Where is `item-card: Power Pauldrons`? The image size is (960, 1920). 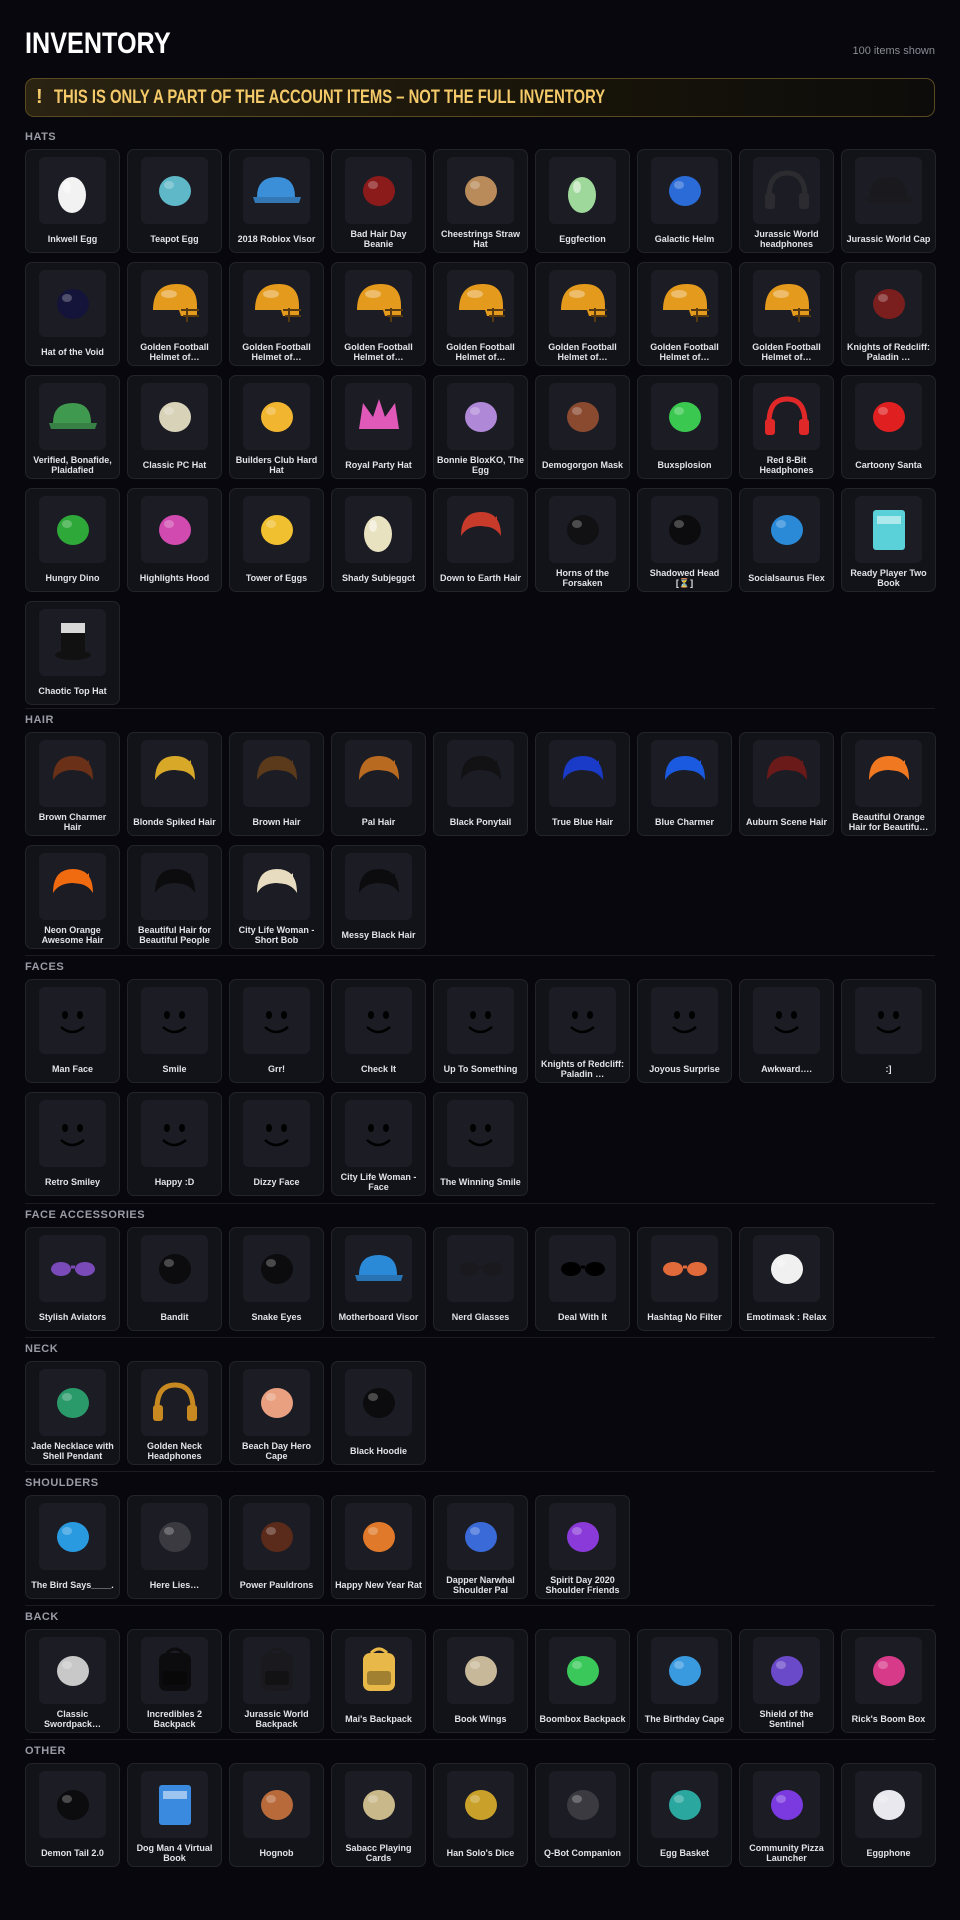
item-card: Power Pauldrons is located at coordinates (276, 1547).